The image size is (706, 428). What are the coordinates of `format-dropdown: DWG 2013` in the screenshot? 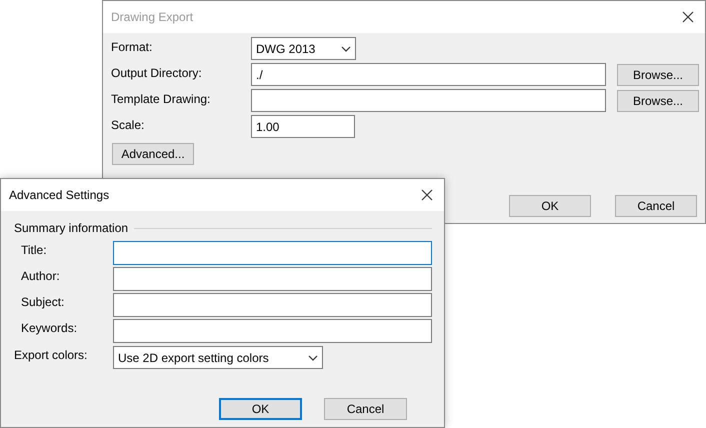 It's located at (303, 48).